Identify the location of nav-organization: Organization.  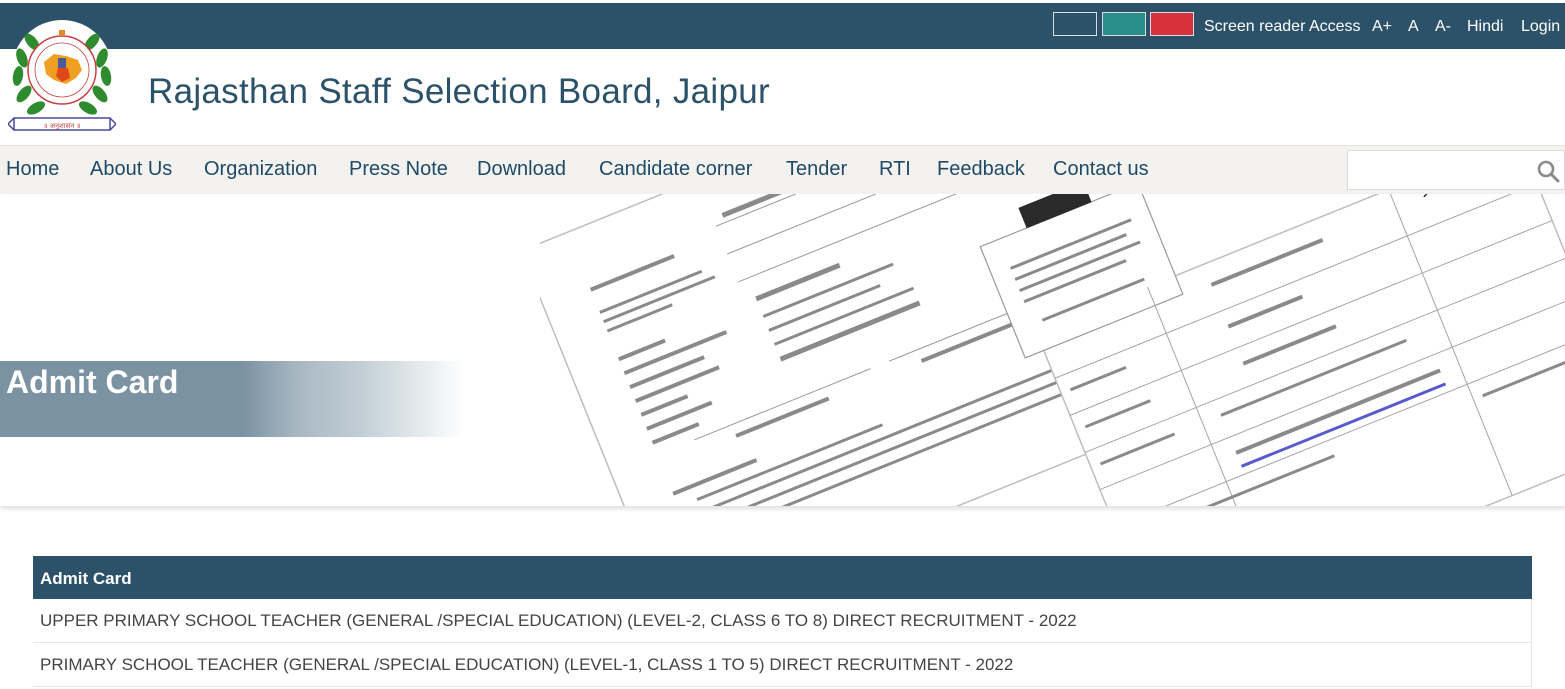
(260, 169).